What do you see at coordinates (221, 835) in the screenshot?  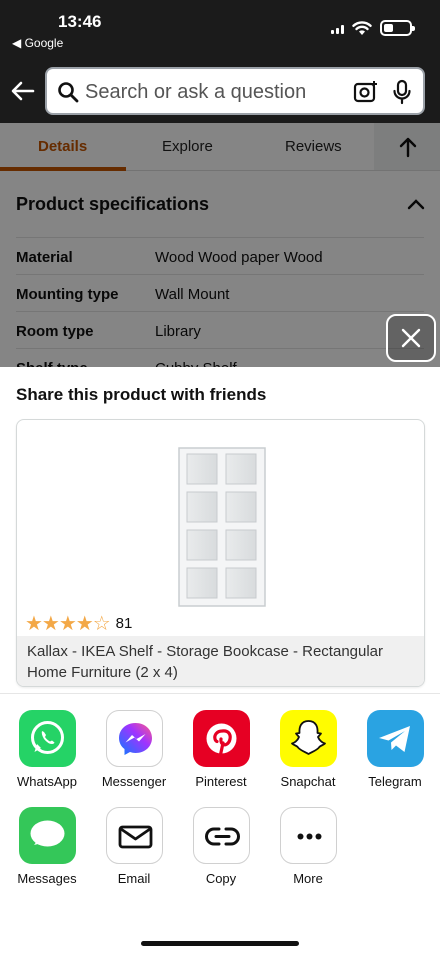 I see `link-icon` at bounding box center [221, 835].